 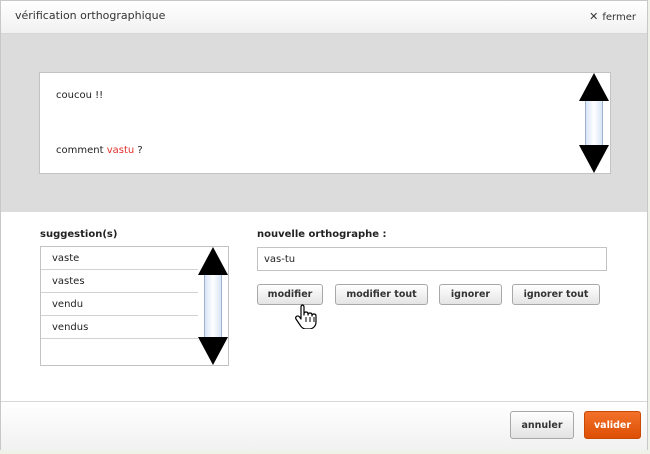 What do you see at coordinates (619, 17) in the screenshot?
I see `close-label: fermer` at bounding box center [619, 17].